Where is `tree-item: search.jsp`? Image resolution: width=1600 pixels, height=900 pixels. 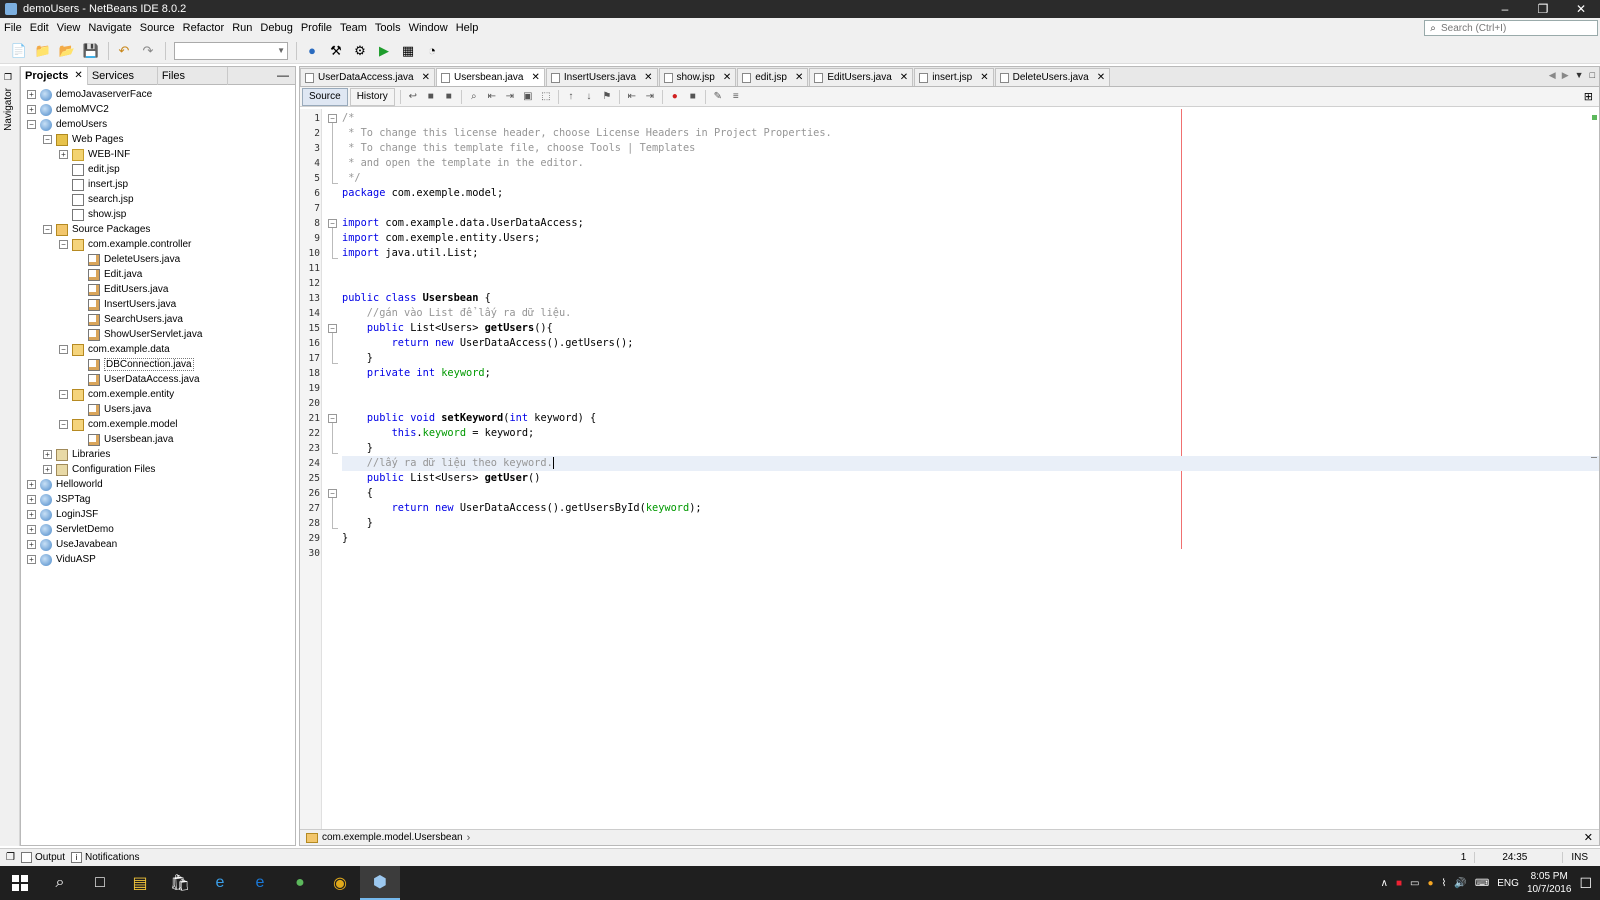
tree-item: search.jsp is located at coordinates (158, 199).